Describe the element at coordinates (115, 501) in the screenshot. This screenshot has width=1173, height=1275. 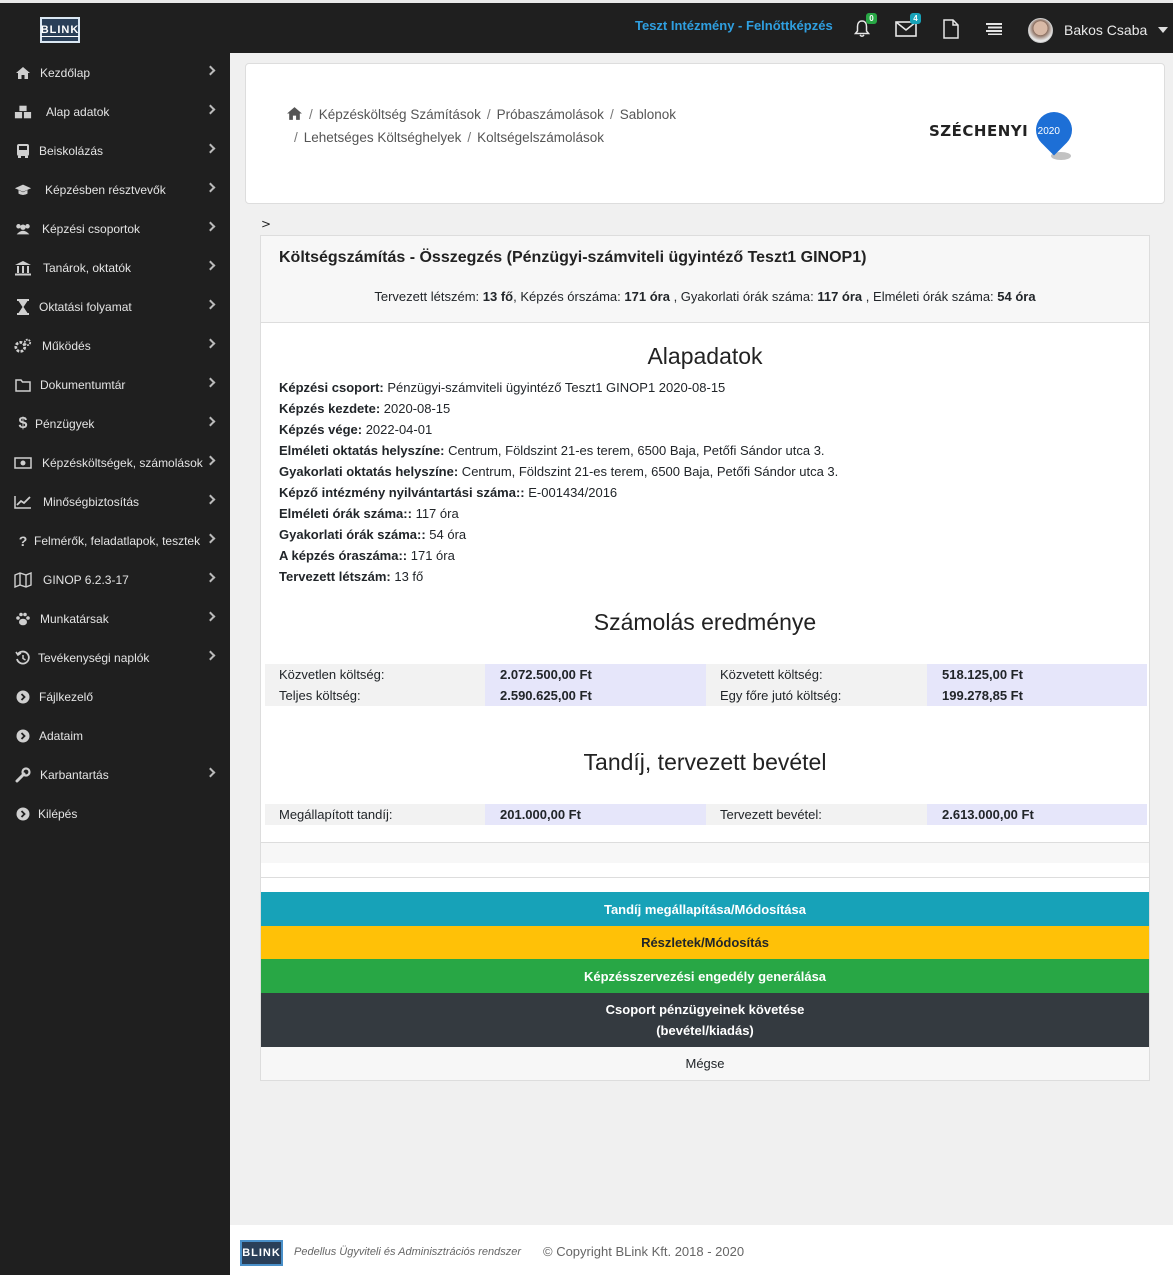
I see `sidebar-item-minosegbiztositas: Minőségbiztosítás` at that location.